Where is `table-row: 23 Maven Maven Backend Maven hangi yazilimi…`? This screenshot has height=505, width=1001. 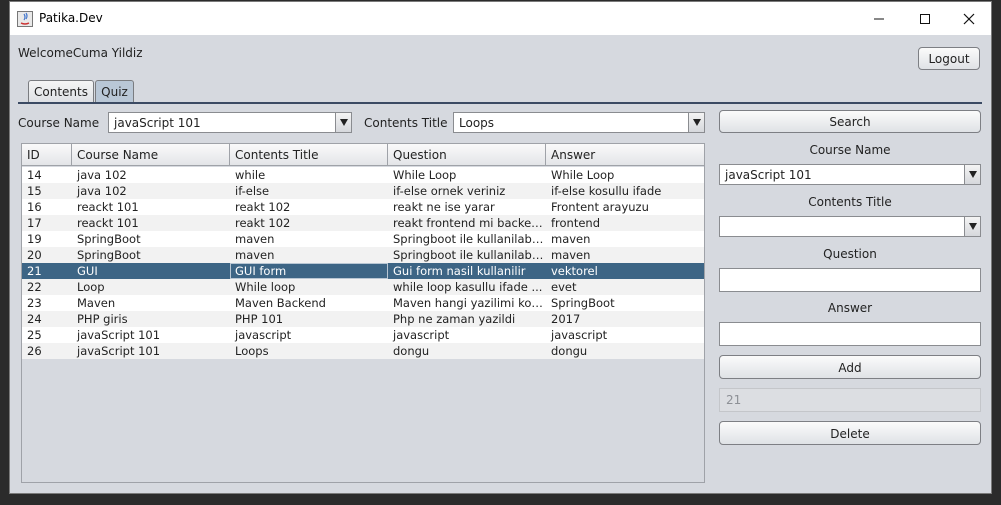
table-row: 23 Maven Maven Backend Maven hangi yazilimi… is located at coordinates (363, 303).